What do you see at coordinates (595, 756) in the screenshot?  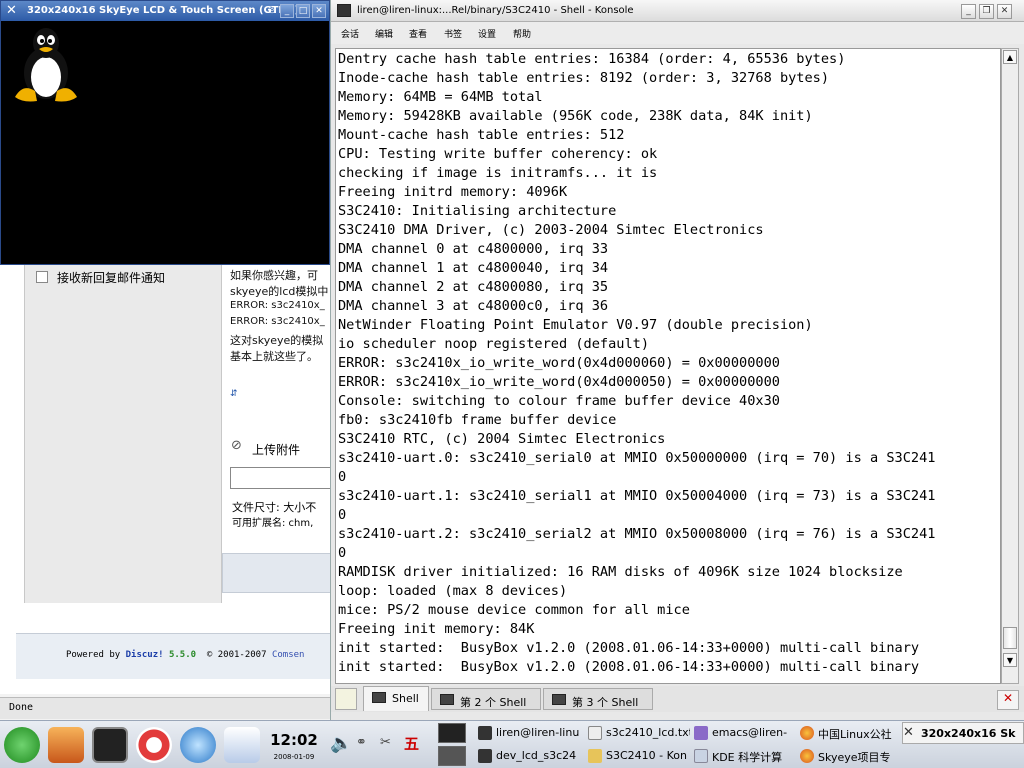 I see `folder-icon` at bounding box center [595, 756].